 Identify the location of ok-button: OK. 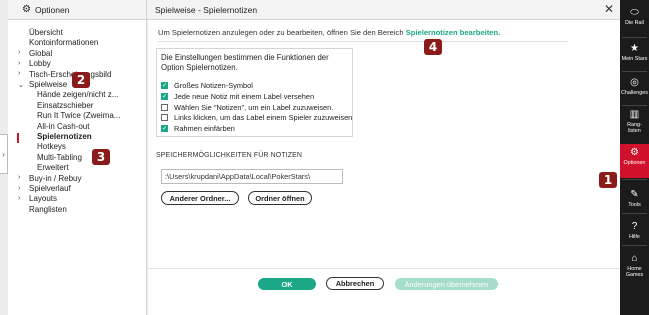
(287, 284).